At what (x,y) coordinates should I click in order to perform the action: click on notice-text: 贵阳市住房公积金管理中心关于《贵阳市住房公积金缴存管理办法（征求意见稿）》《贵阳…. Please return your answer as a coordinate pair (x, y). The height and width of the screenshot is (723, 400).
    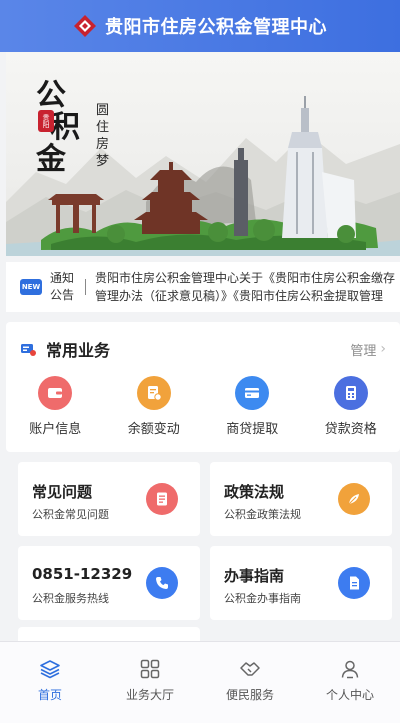
    Looking at the image, I should click on (245, 287).